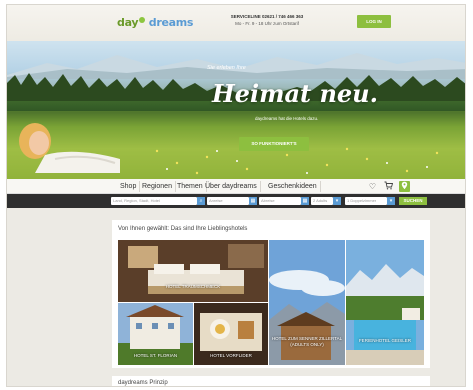  Describe the element at coordinates (231, 186) in the screenshot. I see `nav-item-about: Über daydreams` at that location.